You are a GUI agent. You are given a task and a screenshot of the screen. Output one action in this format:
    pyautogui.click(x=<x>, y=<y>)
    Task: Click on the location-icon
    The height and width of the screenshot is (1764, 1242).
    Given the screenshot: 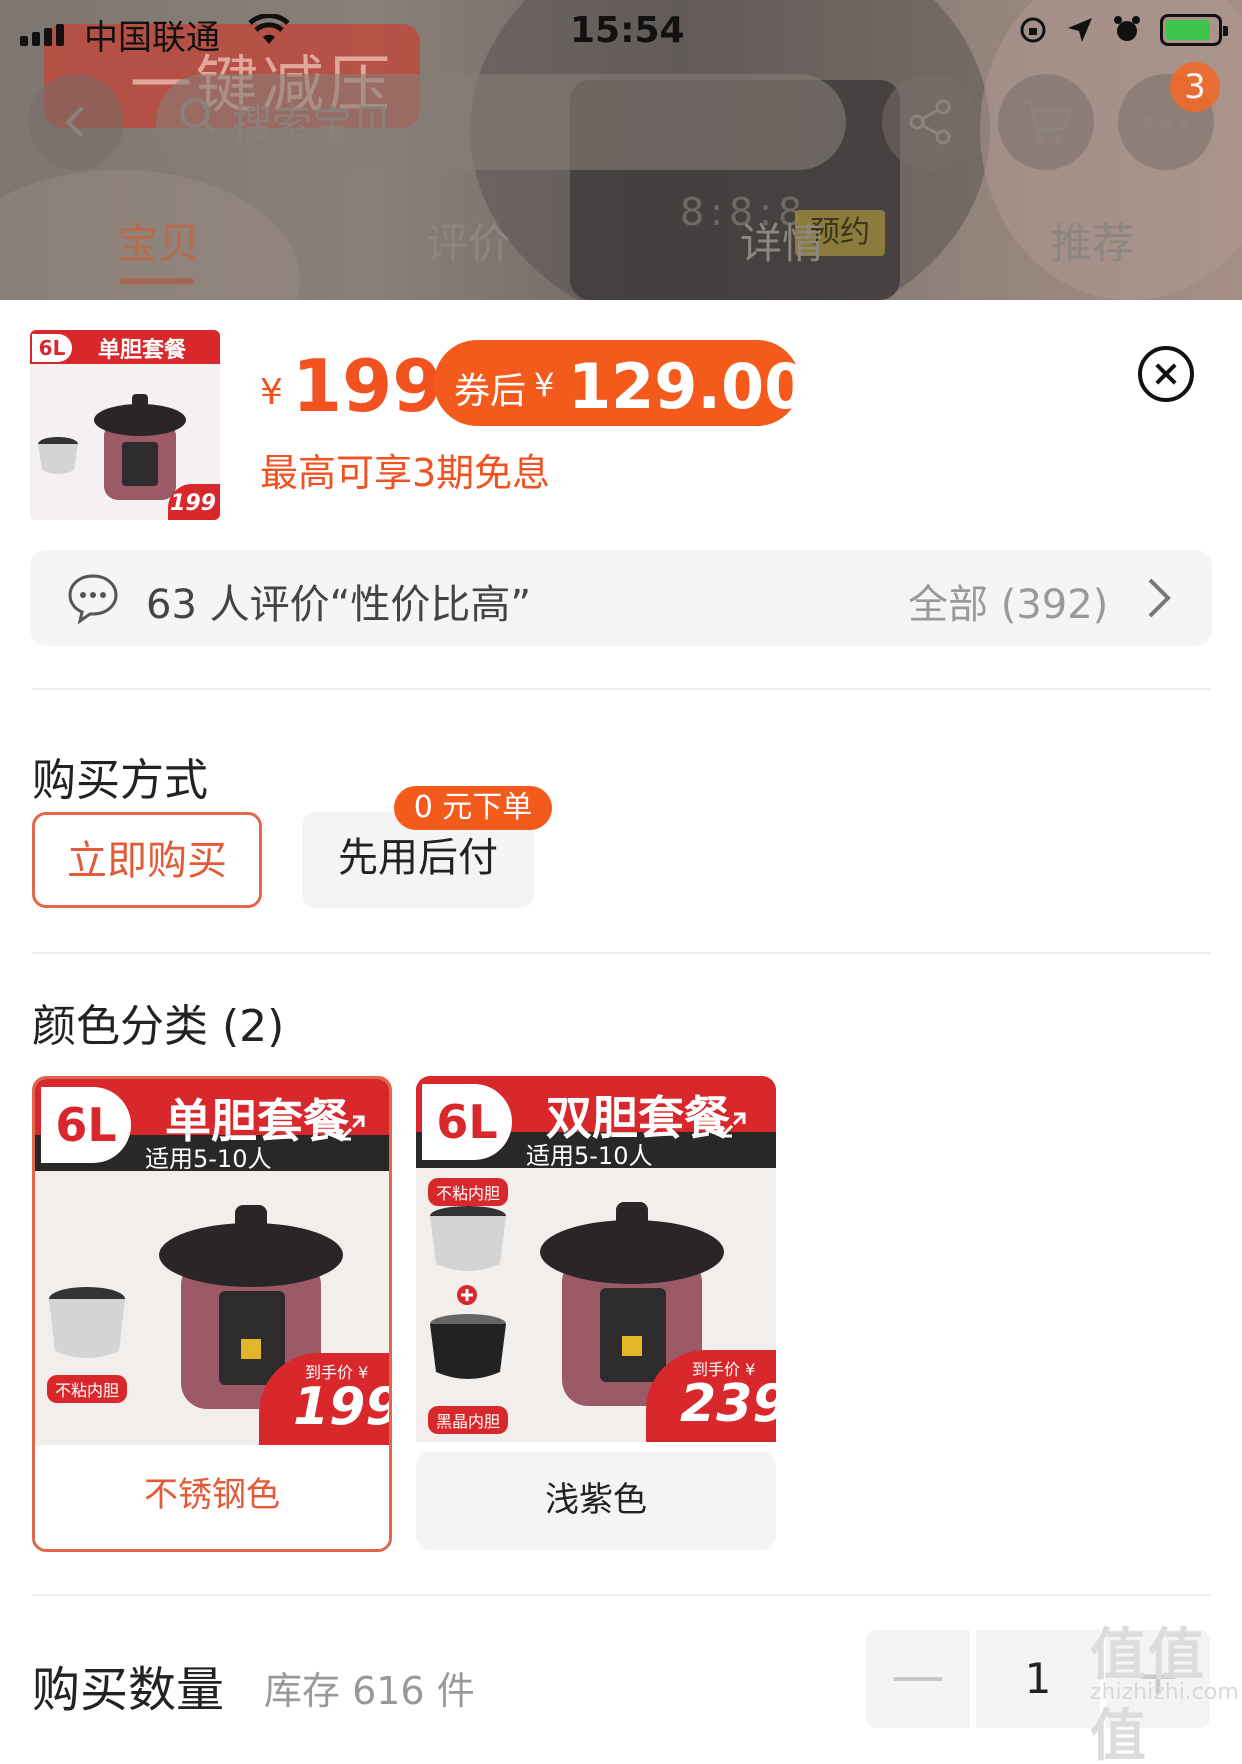 What is the action you would take?
    pyautogui.click(x=1080, y=30)
    